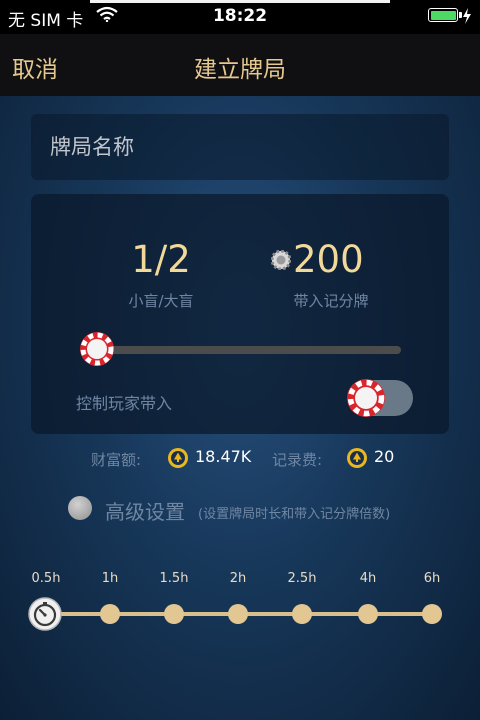 The image size is (480, 720). Describe the element at coordinates (174, 578) in the screenshot. I see `duration-label: 1.5h` at that location.